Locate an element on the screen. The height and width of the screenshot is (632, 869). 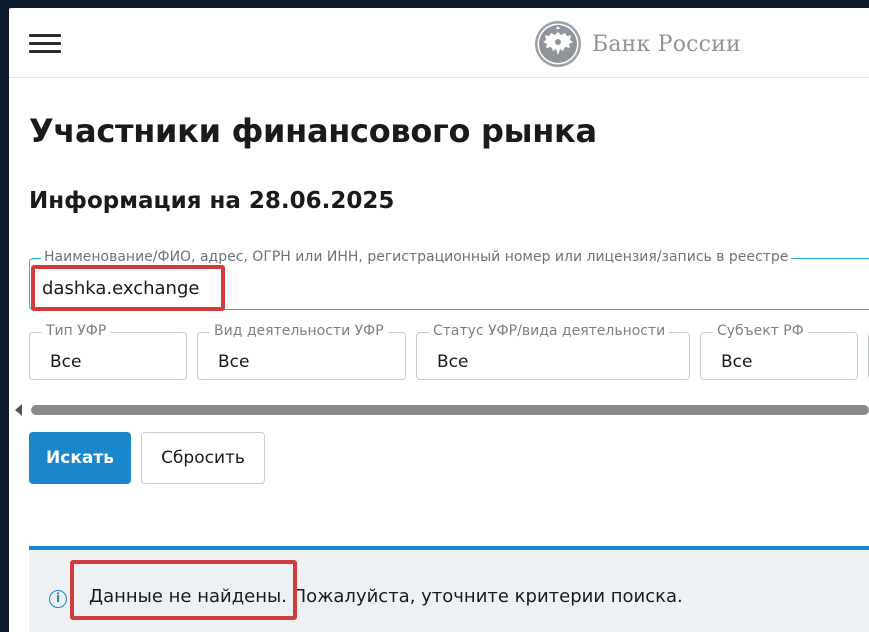
scroll-left-arrow-icon is located at coordinates (18, 410).